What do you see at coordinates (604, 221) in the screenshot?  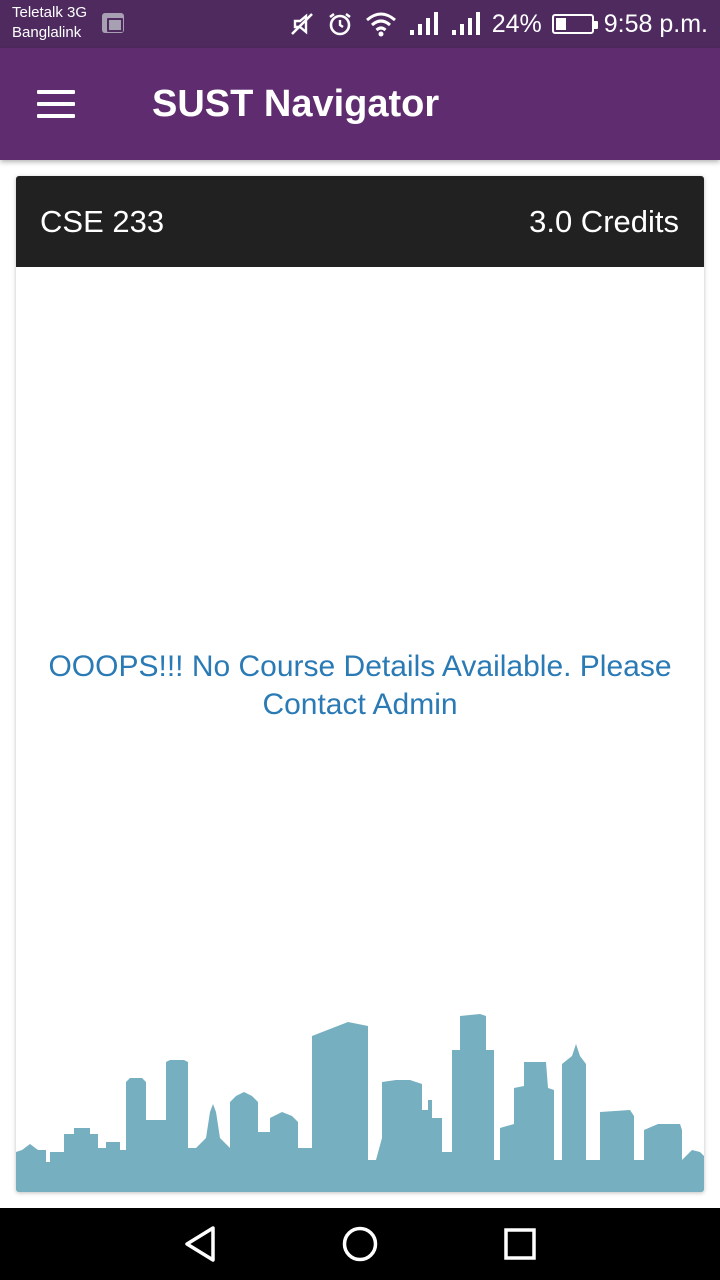 I see `course-credits: 3.0 Credits` at bounding box center [604, 221].